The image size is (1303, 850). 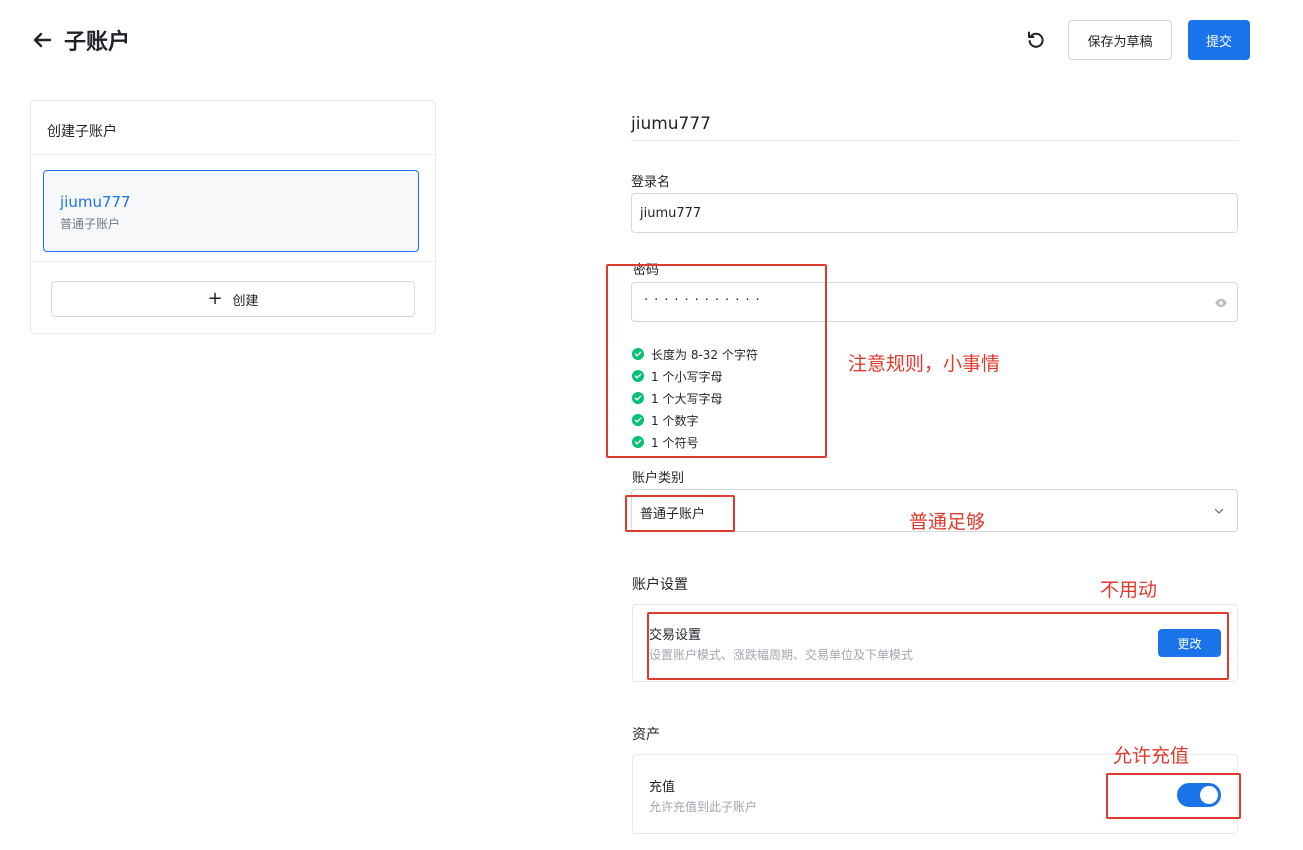 What do you see at coordinates (245, 301) in the screenshot?
I see `create-button-label: 创建` at bounding box center [245, 301].